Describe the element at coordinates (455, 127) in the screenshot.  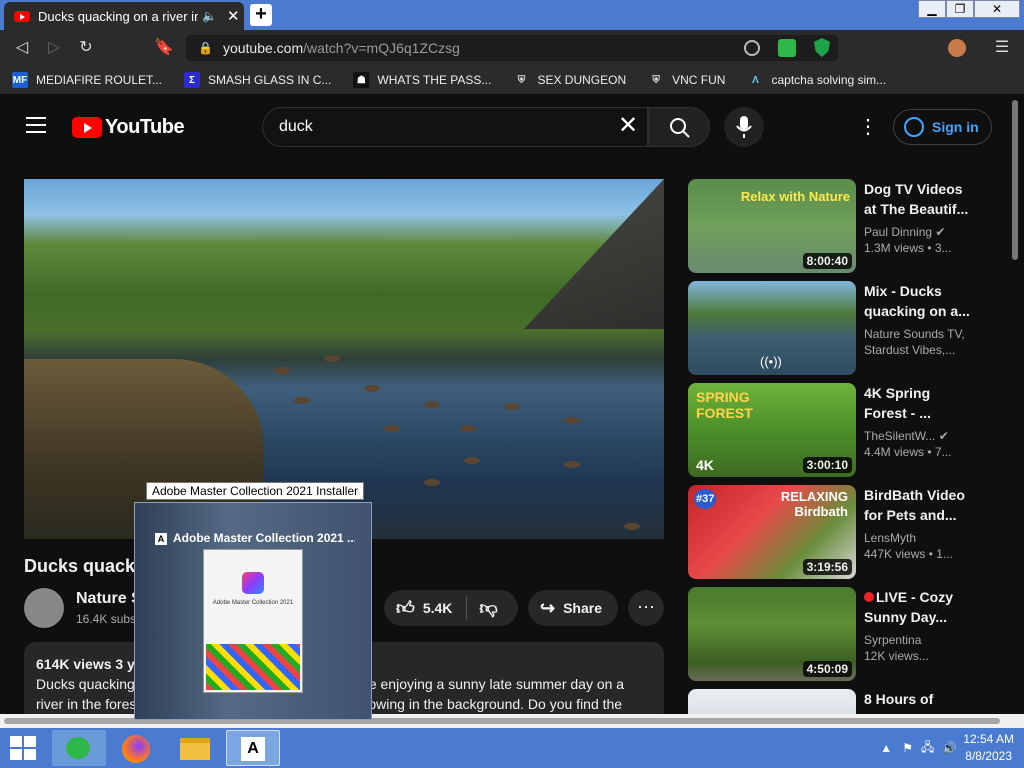
I see `search-input: duck` at that location.